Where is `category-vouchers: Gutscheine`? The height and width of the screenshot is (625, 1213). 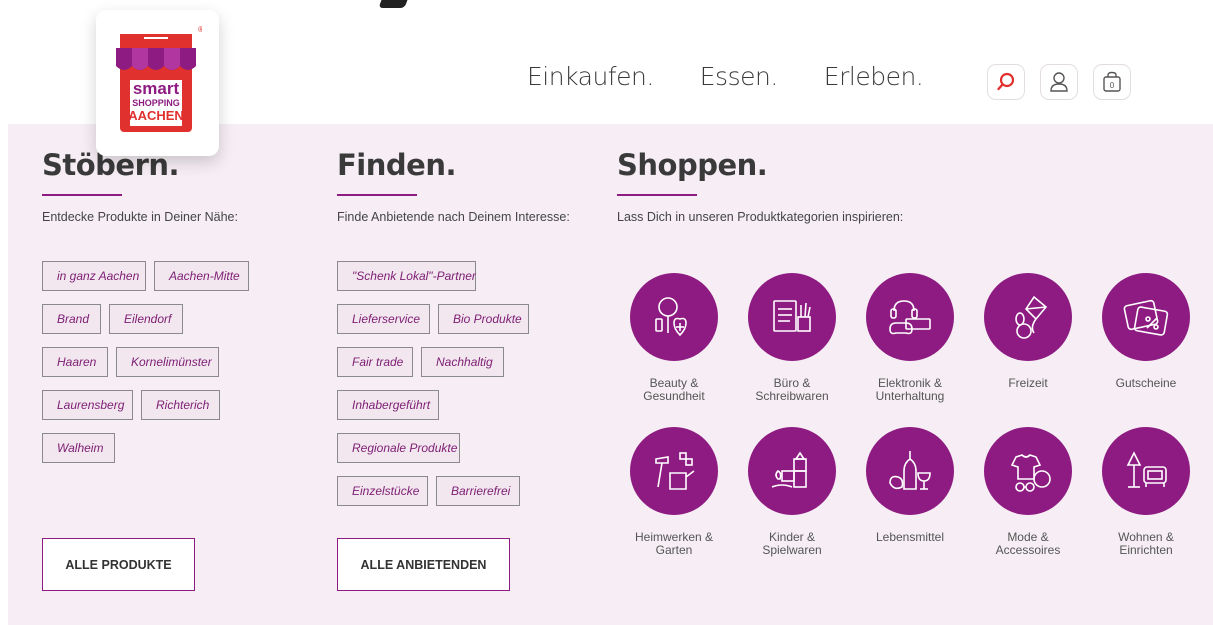
category-vouchers: Gutscheine is located at coordinates (1146, 331).